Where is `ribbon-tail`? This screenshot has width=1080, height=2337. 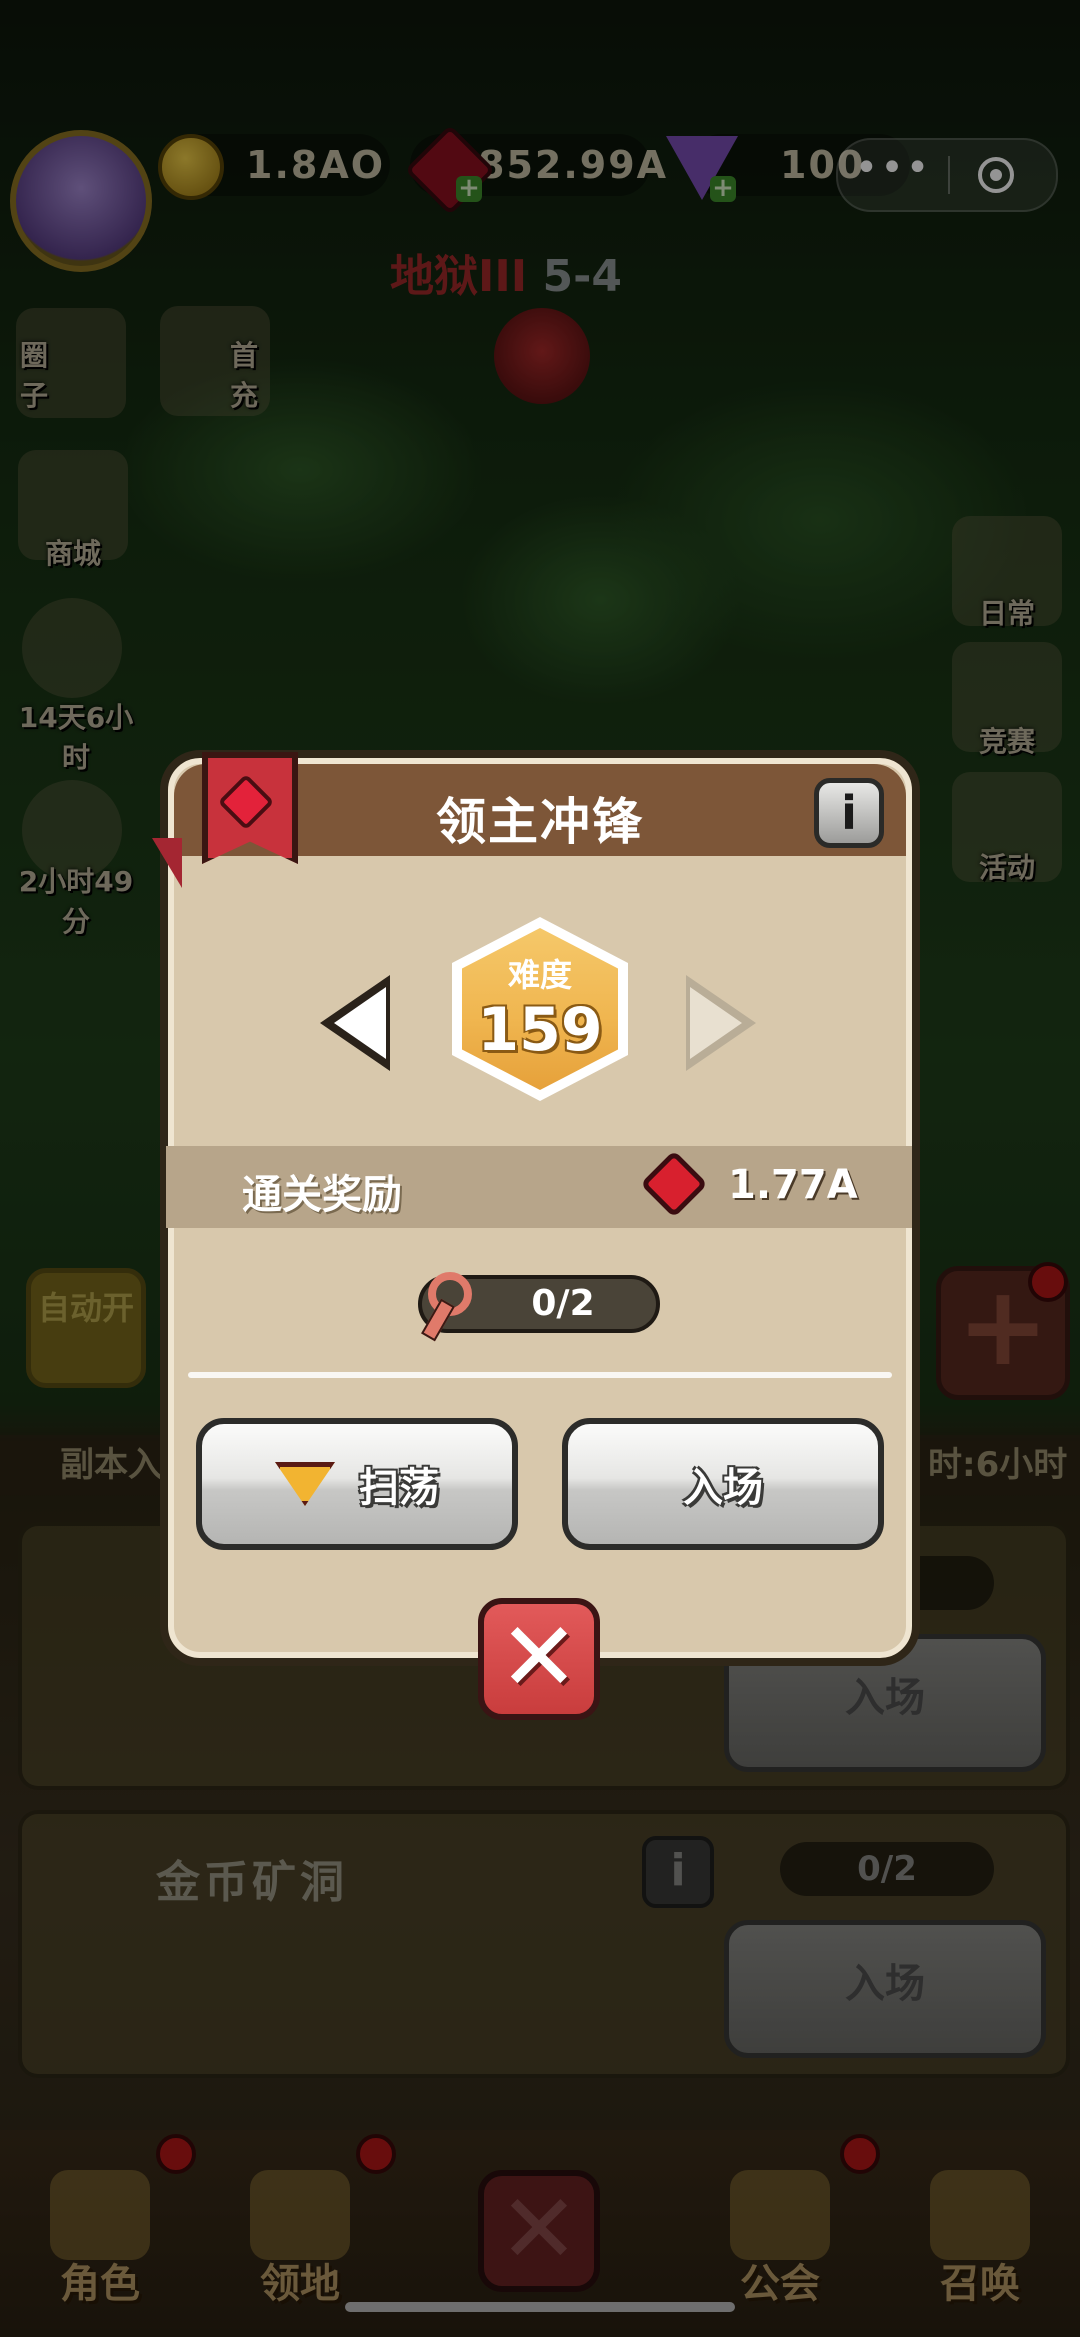 ribbon-tail is located at coordinates (167, 863).